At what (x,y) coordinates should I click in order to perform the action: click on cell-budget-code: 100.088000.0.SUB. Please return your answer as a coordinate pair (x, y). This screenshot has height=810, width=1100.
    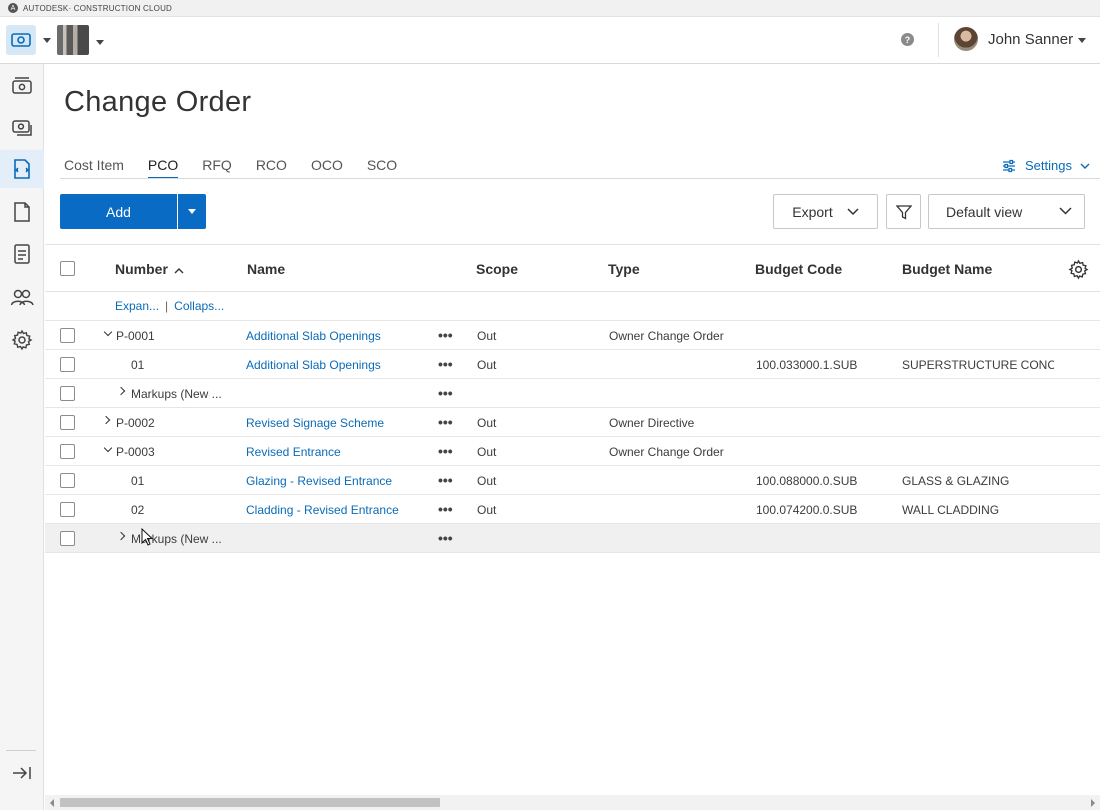
    Looking at the image, I should click on (807, 481).